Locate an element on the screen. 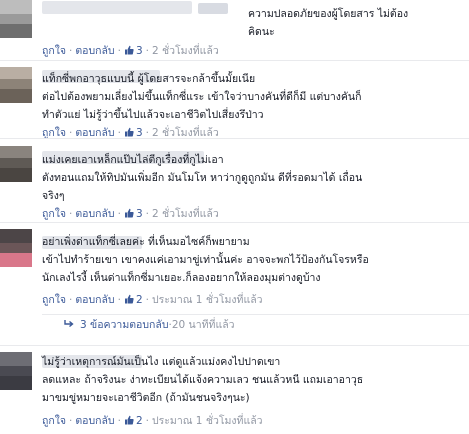 This screenshot has height=434, width=469. replies-time: 20 นาทีที่แล้ว is located at coordinates (203, 325).